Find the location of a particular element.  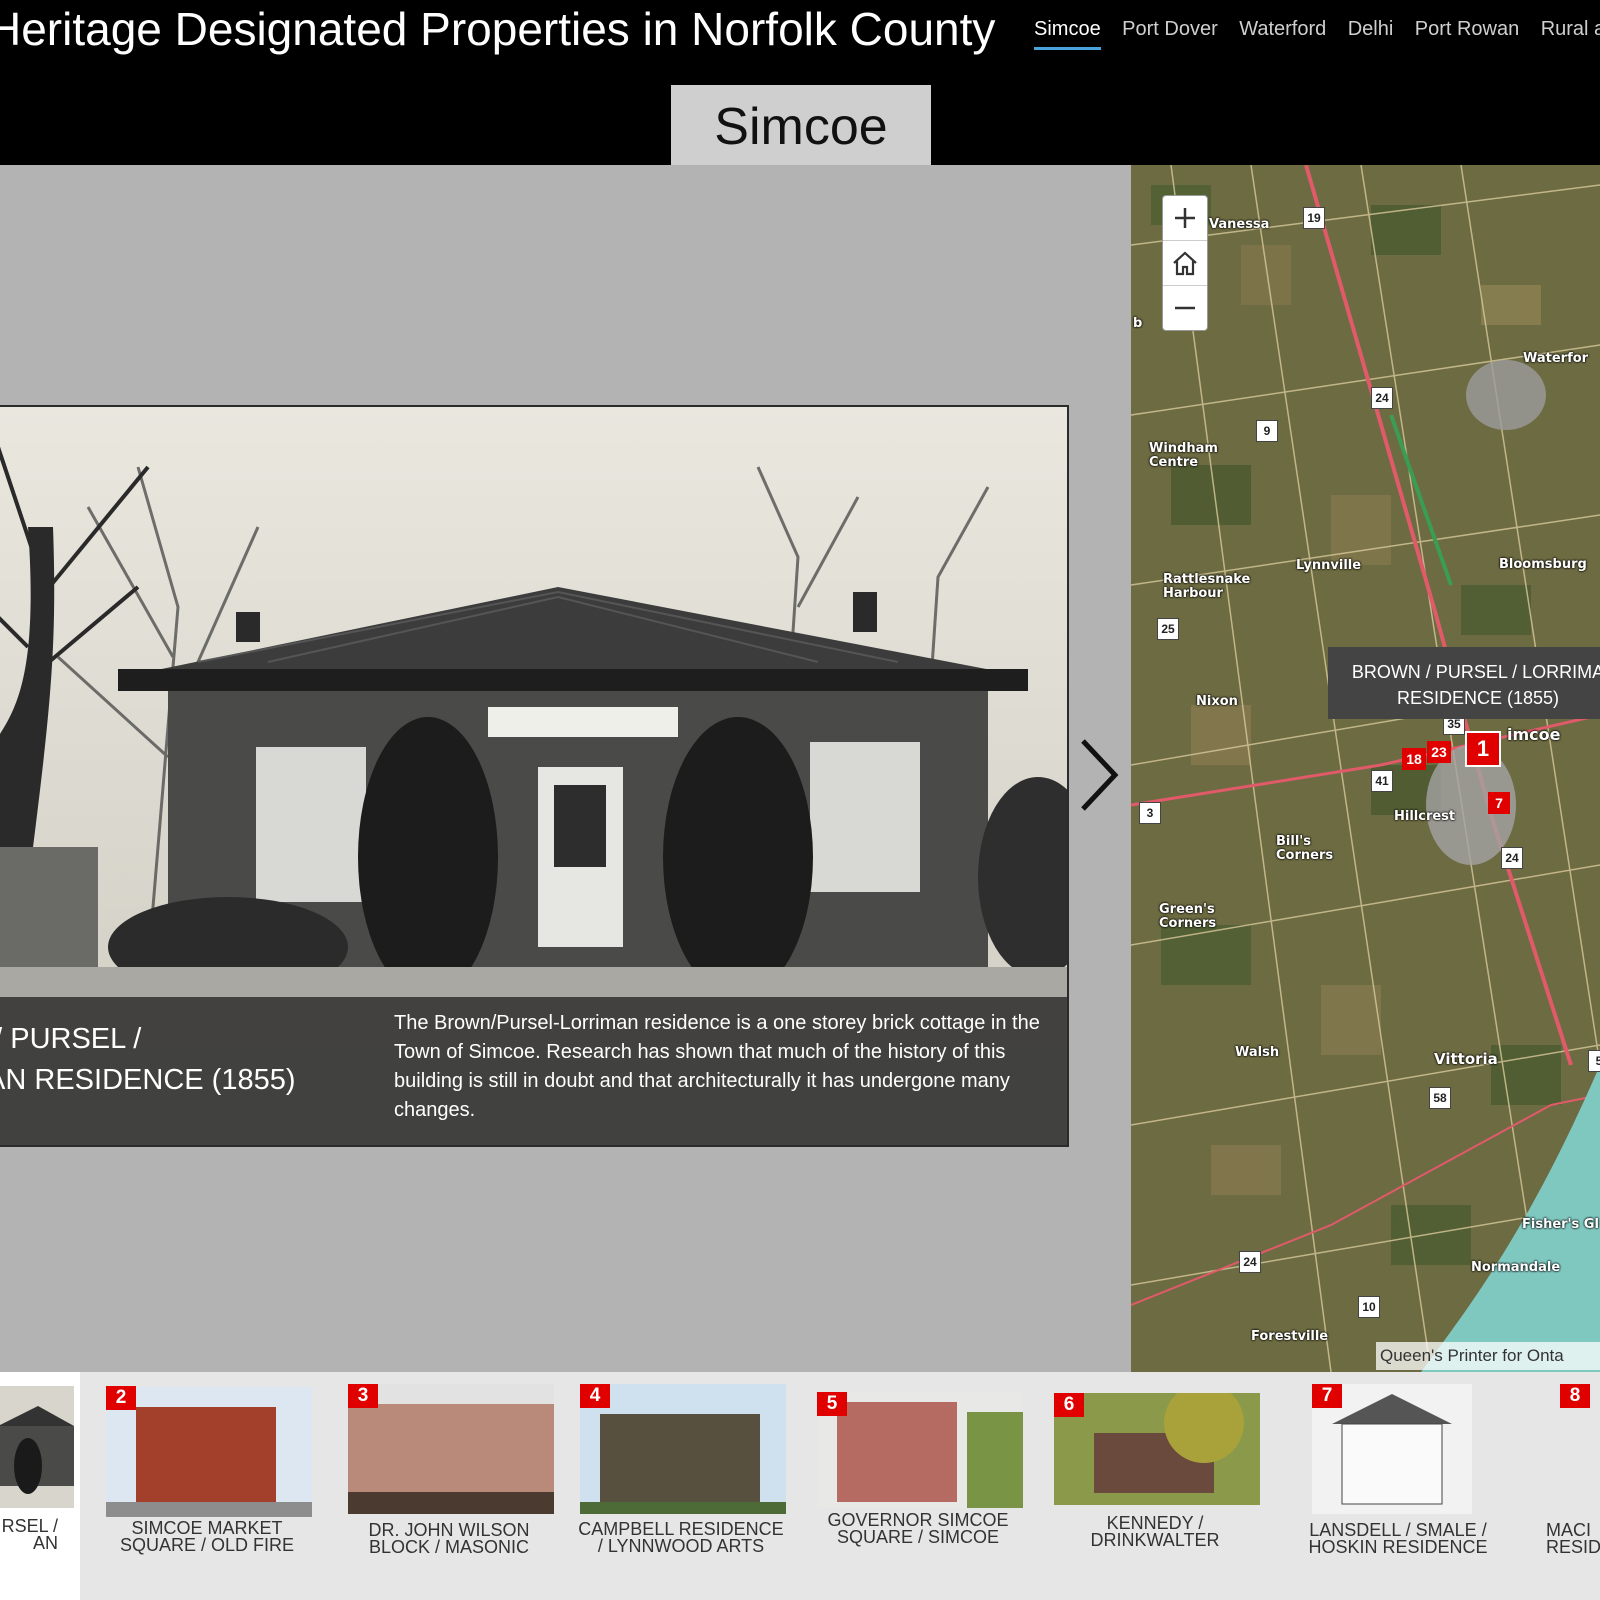

nav-port-dover: Port Dover is located at coordinates (1170, 32).